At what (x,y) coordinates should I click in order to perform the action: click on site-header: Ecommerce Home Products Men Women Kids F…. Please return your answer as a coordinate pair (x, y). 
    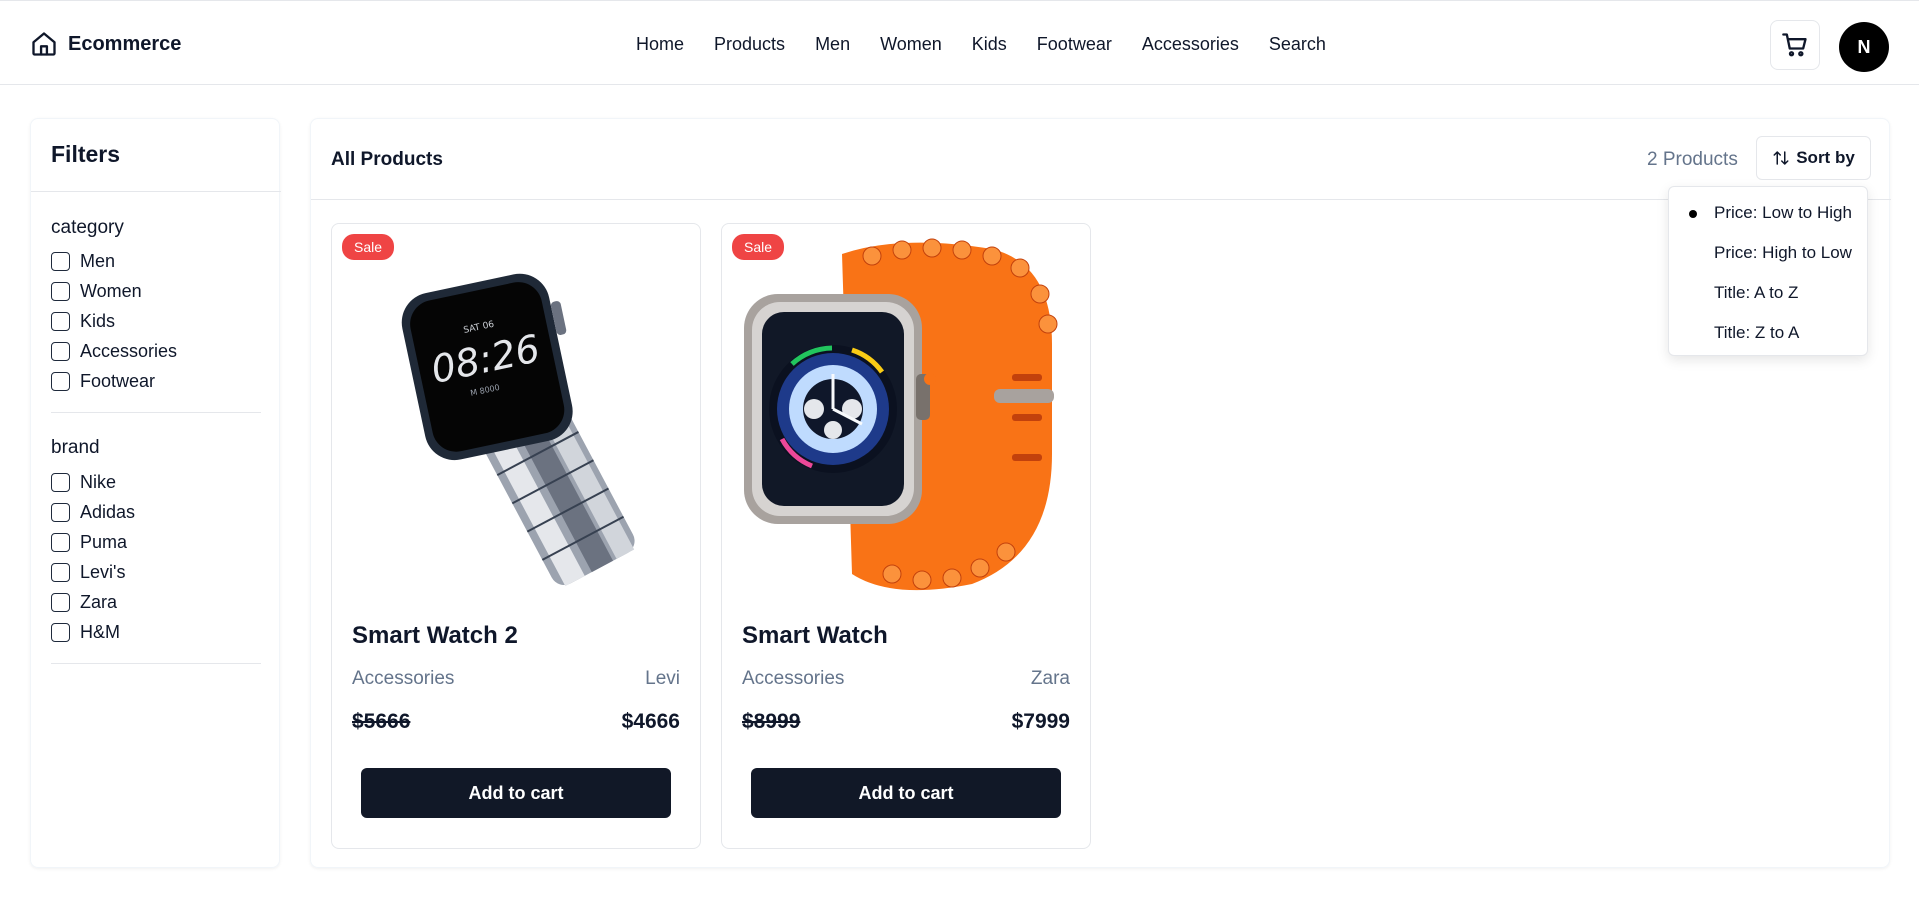
    Looking at the image, I should click on (959, 44).